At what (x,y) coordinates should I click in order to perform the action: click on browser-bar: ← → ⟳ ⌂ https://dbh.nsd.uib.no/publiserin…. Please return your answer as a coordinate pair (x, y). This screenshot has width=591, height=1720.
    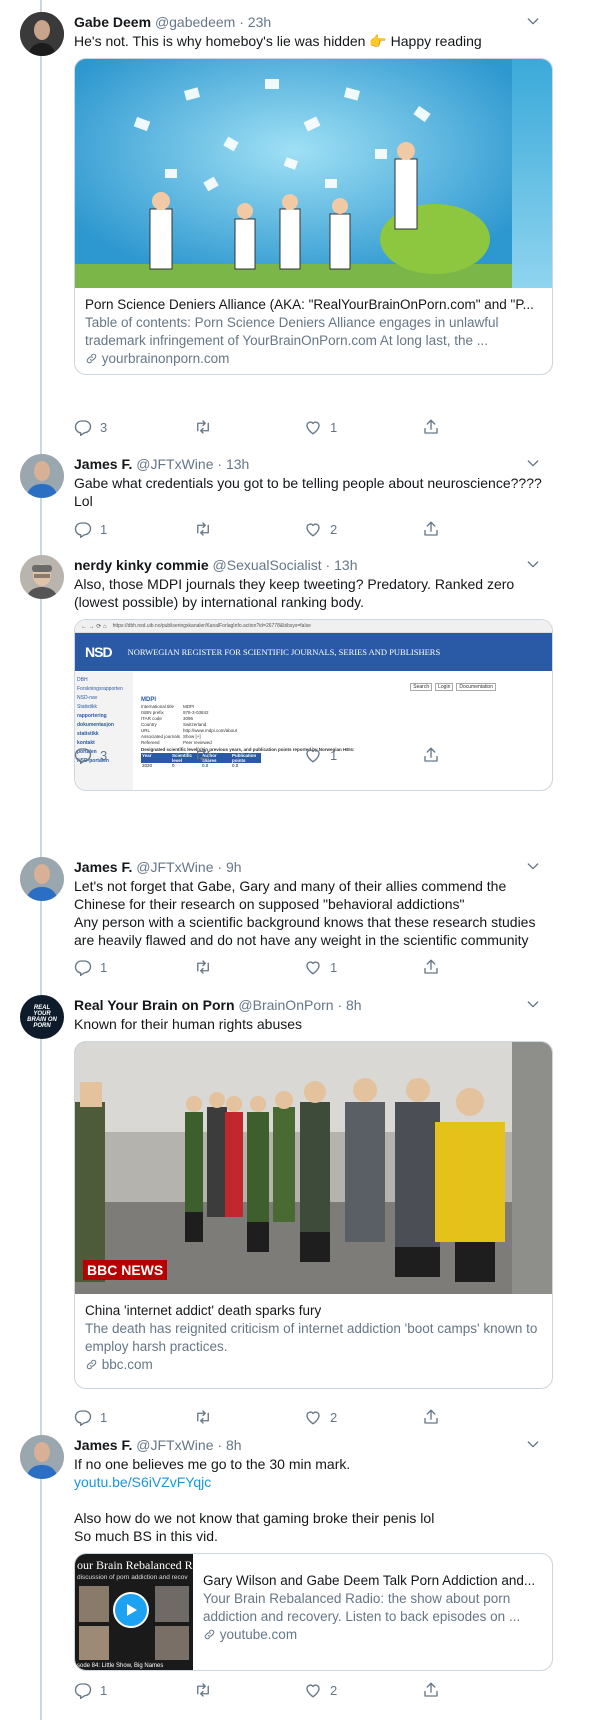
    Looking at the image, I should click on (313, 626).